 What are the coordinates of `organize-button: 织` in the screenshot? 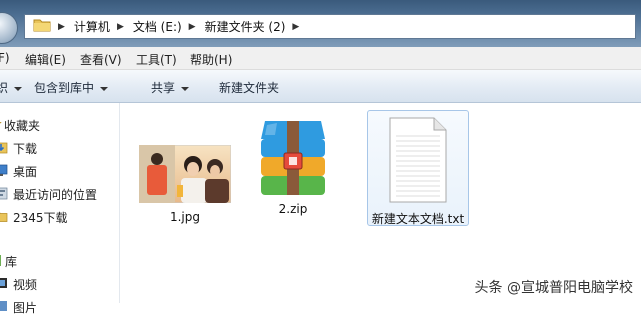 It's located at (11, 87).